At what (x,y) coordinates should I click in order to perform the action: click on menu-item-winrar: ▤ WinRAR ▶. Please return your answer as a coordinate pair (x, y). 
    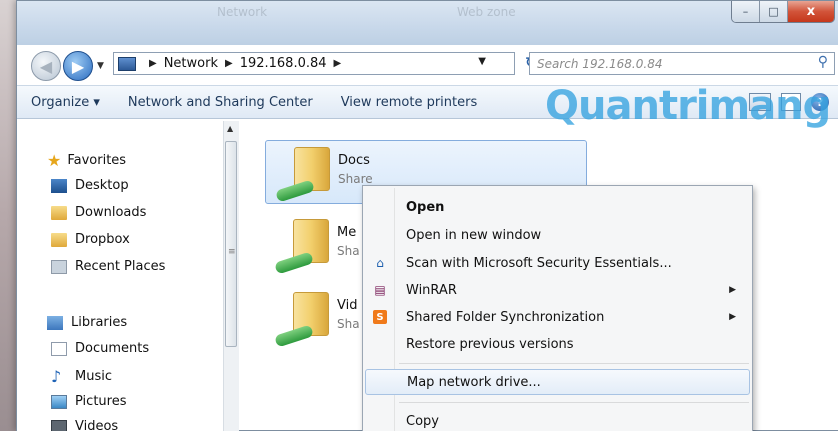
    Looking at the image, I should click on (557, 290).